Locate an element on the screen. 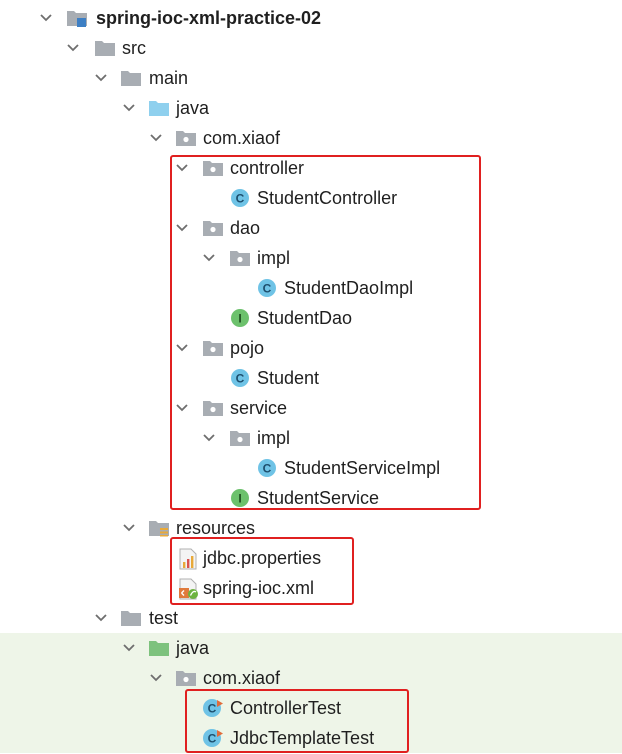 The image size is (622, 754). tree-row-main: main is located at coordinates (311, 78).